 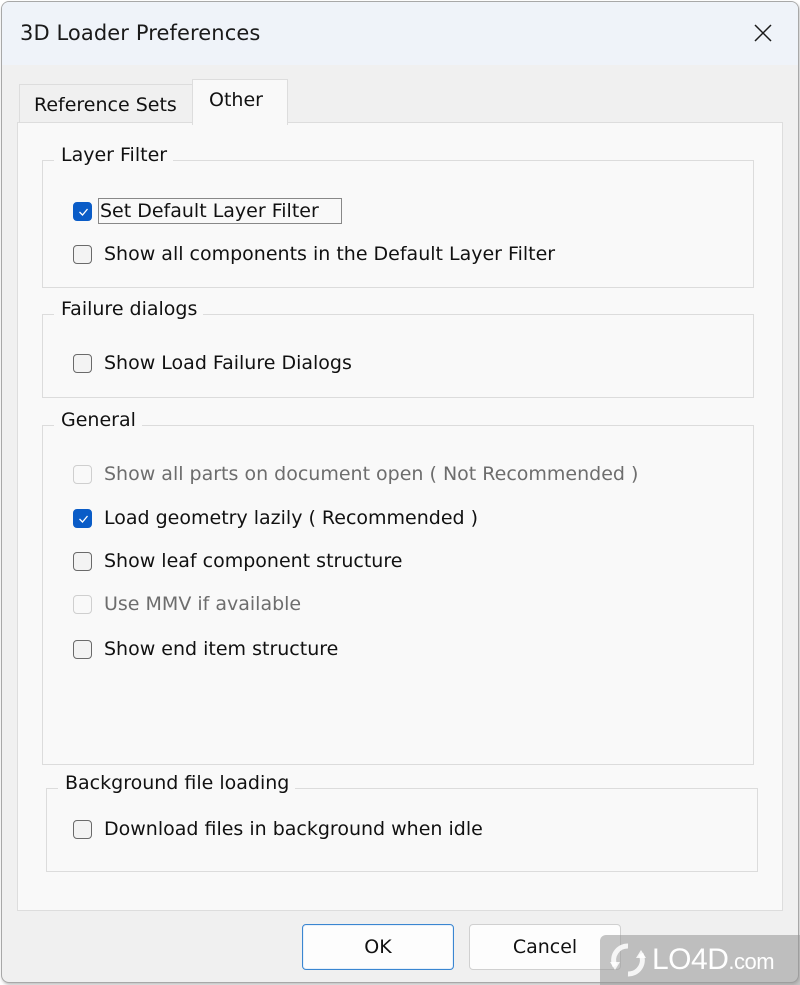 I want to click on checkbox-show-end-item-structure: Show end item structure, so click(x=207, y=649).